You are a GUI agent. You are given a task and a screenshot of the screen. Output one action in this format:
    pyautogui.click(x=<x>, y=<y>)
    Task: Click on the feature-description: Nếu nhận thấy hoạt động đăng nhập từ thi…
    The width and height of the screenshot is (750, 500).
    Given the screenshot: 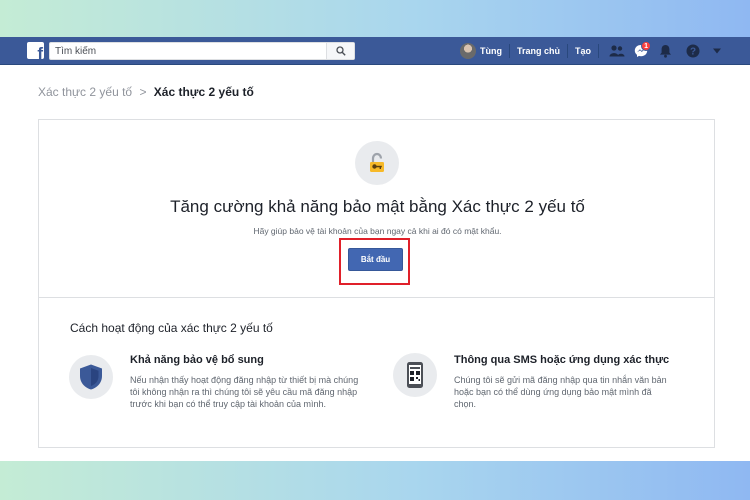 What is the action you would take?
    pyautogui.click(x=244, y=392)
    